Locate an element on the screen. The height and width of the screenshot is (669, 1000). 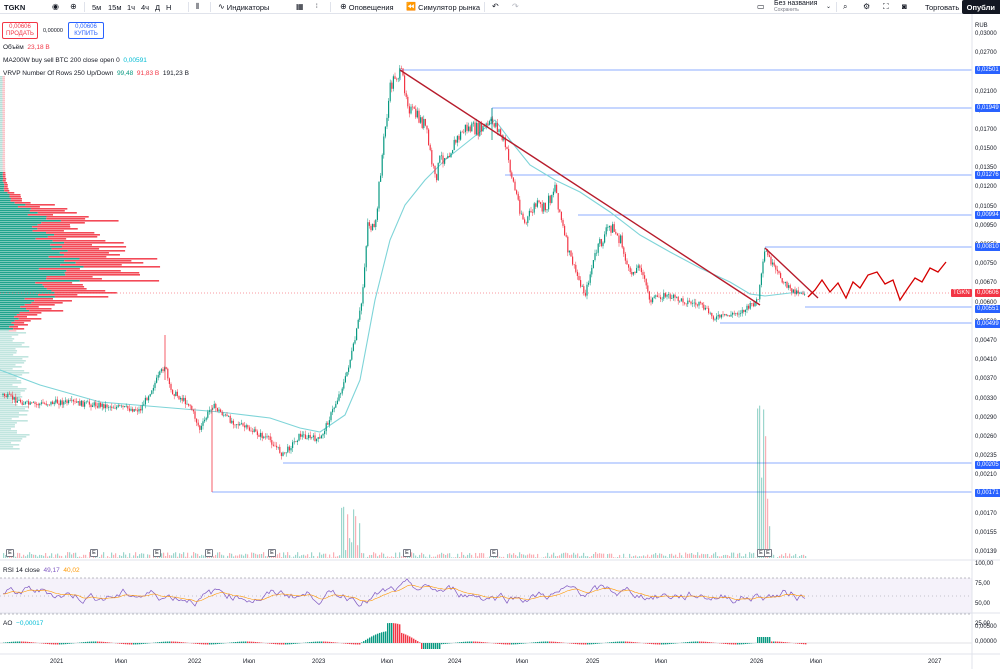
redo-icon: ↷ is located at coordinates (515, 7).